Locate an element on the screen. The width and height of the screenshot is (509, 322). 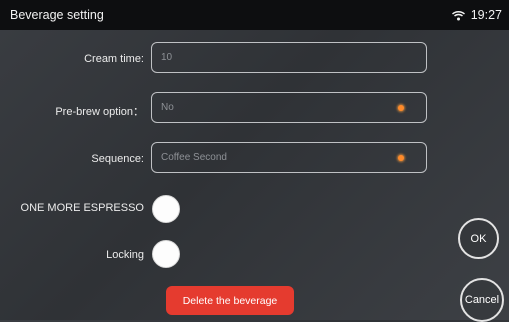
prebrew-label: Pre-brew option： is located at coordinates (99, 112).